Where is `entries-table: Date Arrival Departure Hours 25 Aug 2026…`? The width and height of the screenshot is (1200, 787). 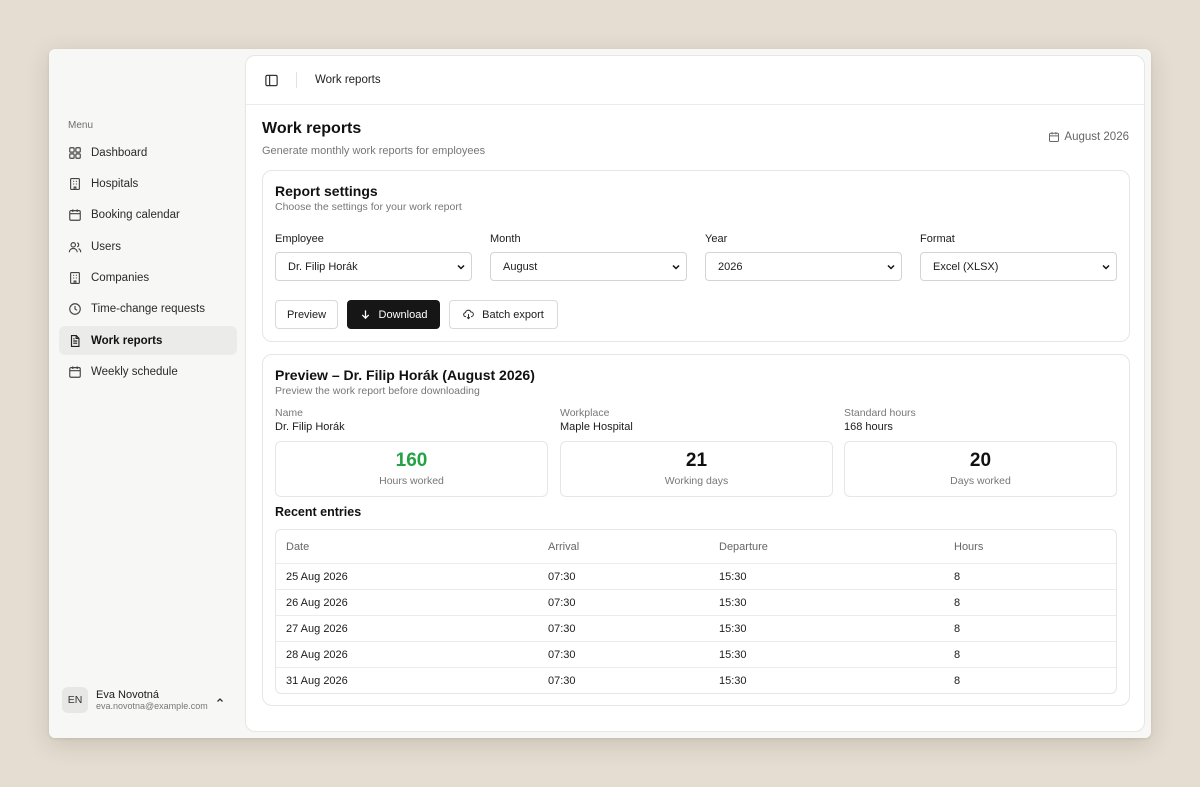
entries-table: Date Arrival Departure Hours 25 Aug 2026… is located at coordinates (696, 611).